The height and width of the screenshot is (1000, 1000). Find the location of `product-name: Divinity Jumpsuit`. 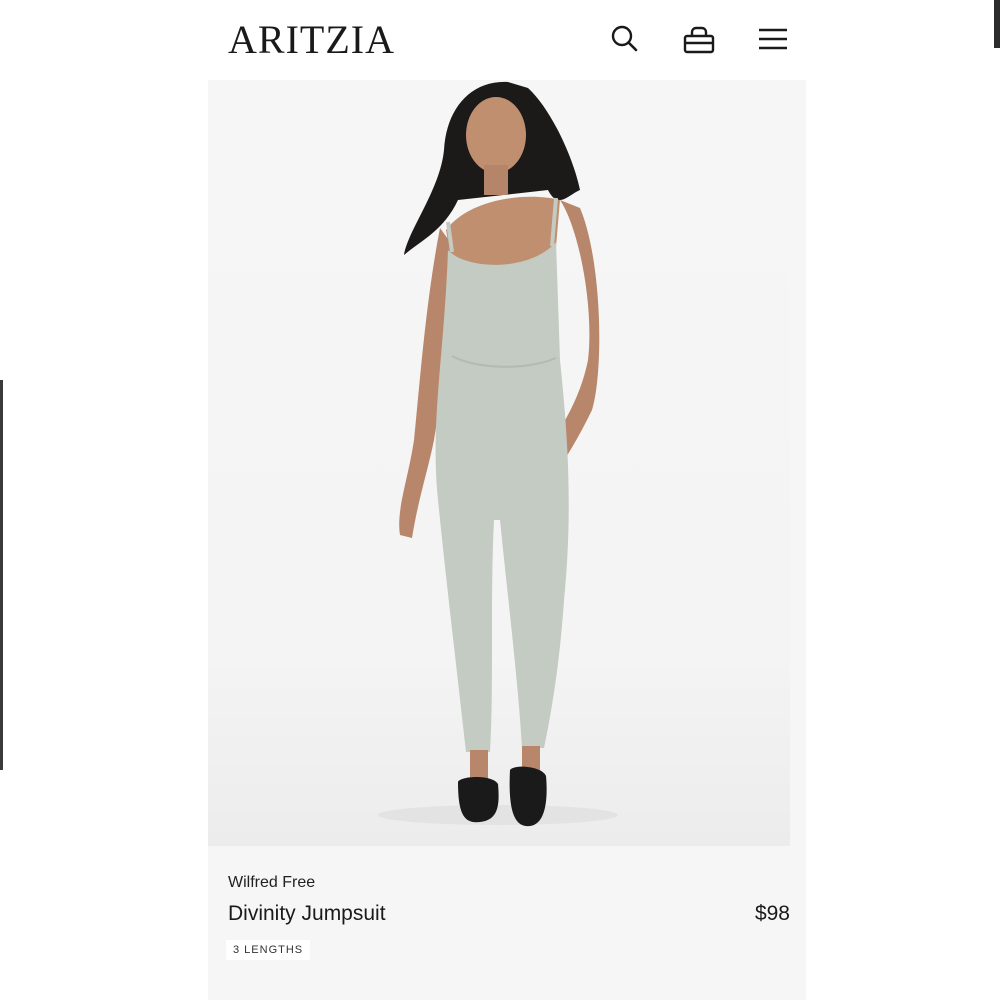

product-name: Divinity Jumpsuit is located at coordinates (307, 914).